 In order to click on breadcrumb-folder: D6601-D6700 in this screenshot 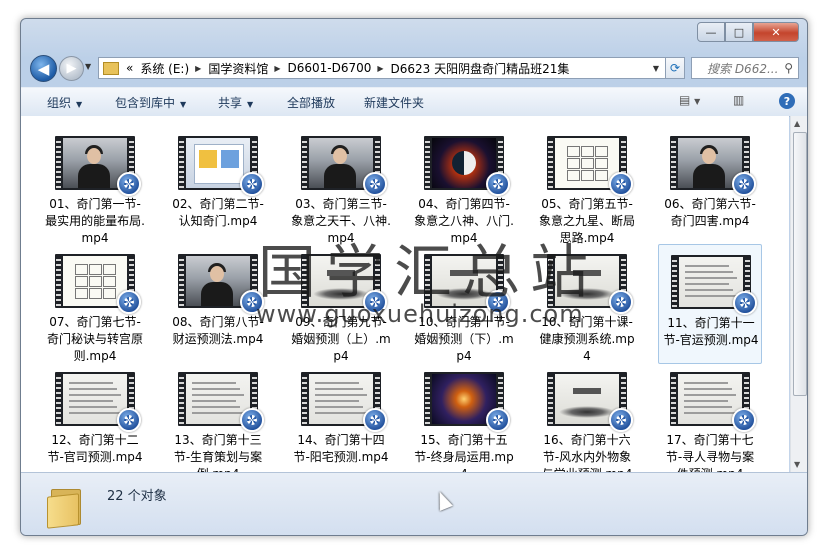, I will do `click(329, 68)`.